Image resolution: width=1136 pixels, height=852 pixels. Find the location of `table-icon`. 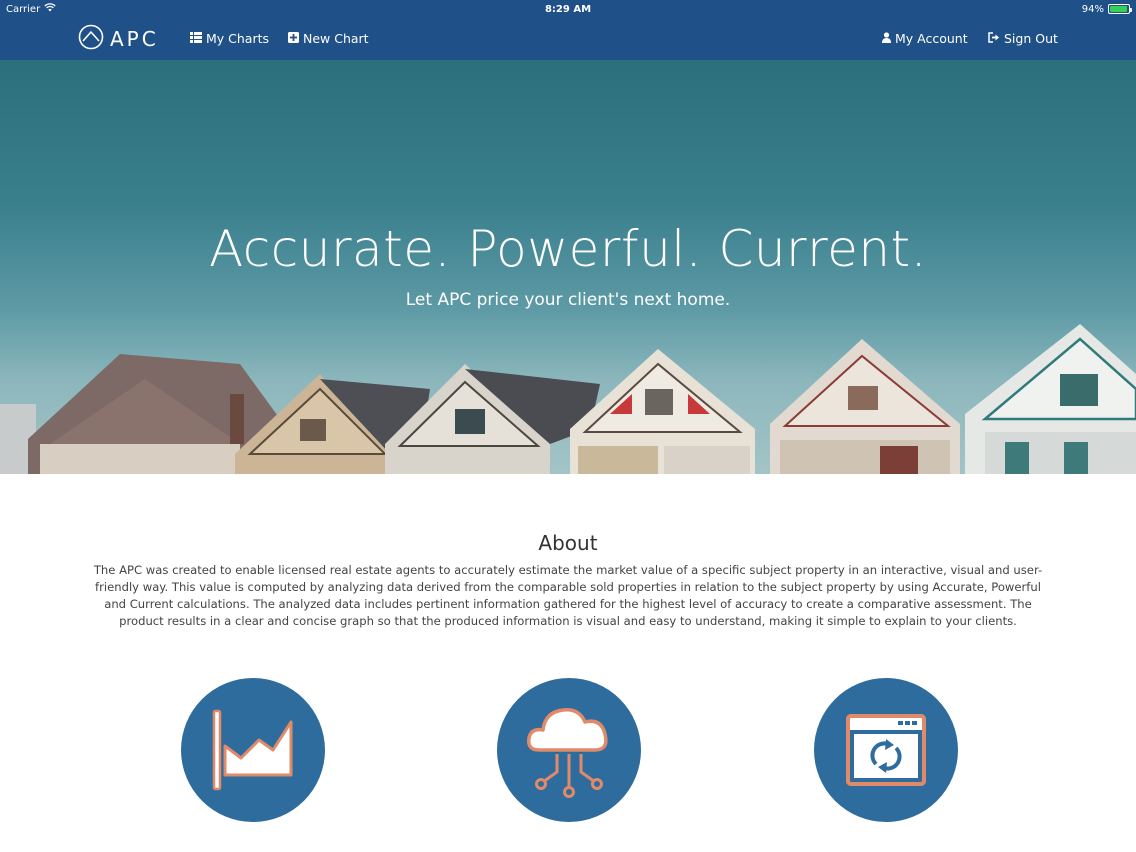

table-icon is located at coordinates (196, 38).